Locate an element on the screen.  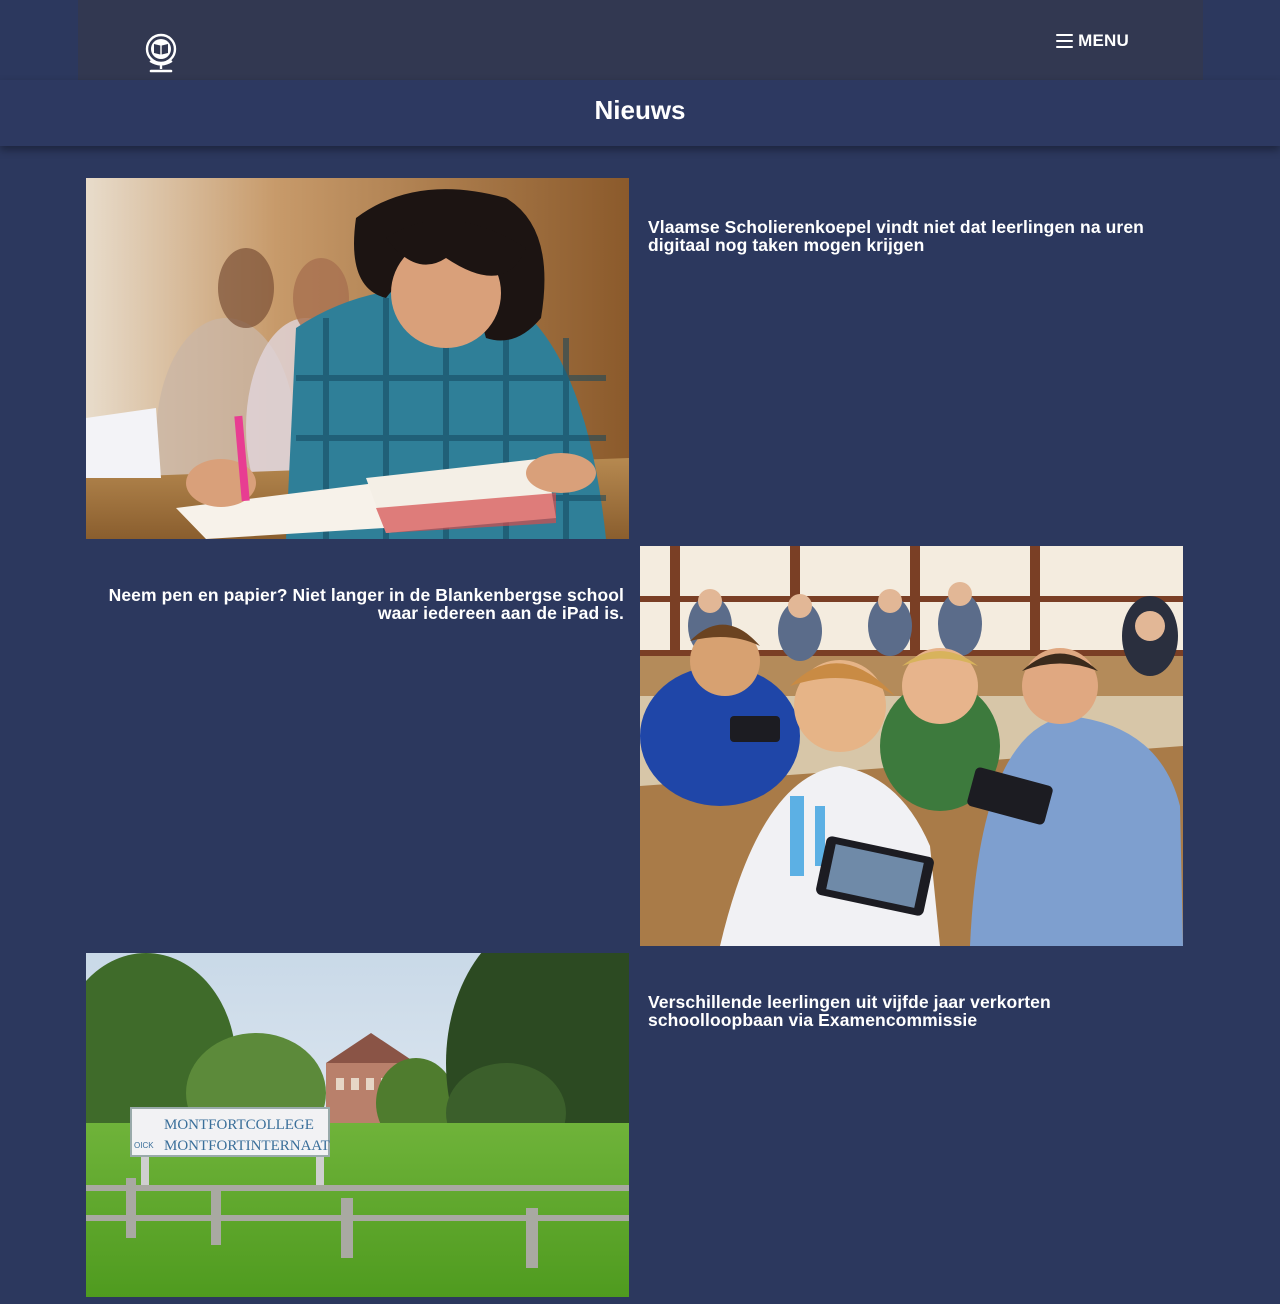
menu-button: MENU is located at coordinates (1092, 41).